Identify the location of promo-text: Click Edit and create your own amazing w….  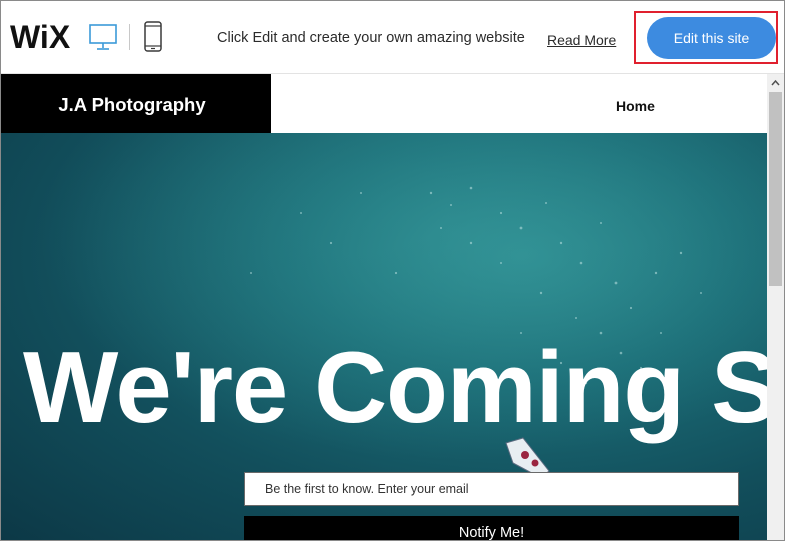
(371, 38).